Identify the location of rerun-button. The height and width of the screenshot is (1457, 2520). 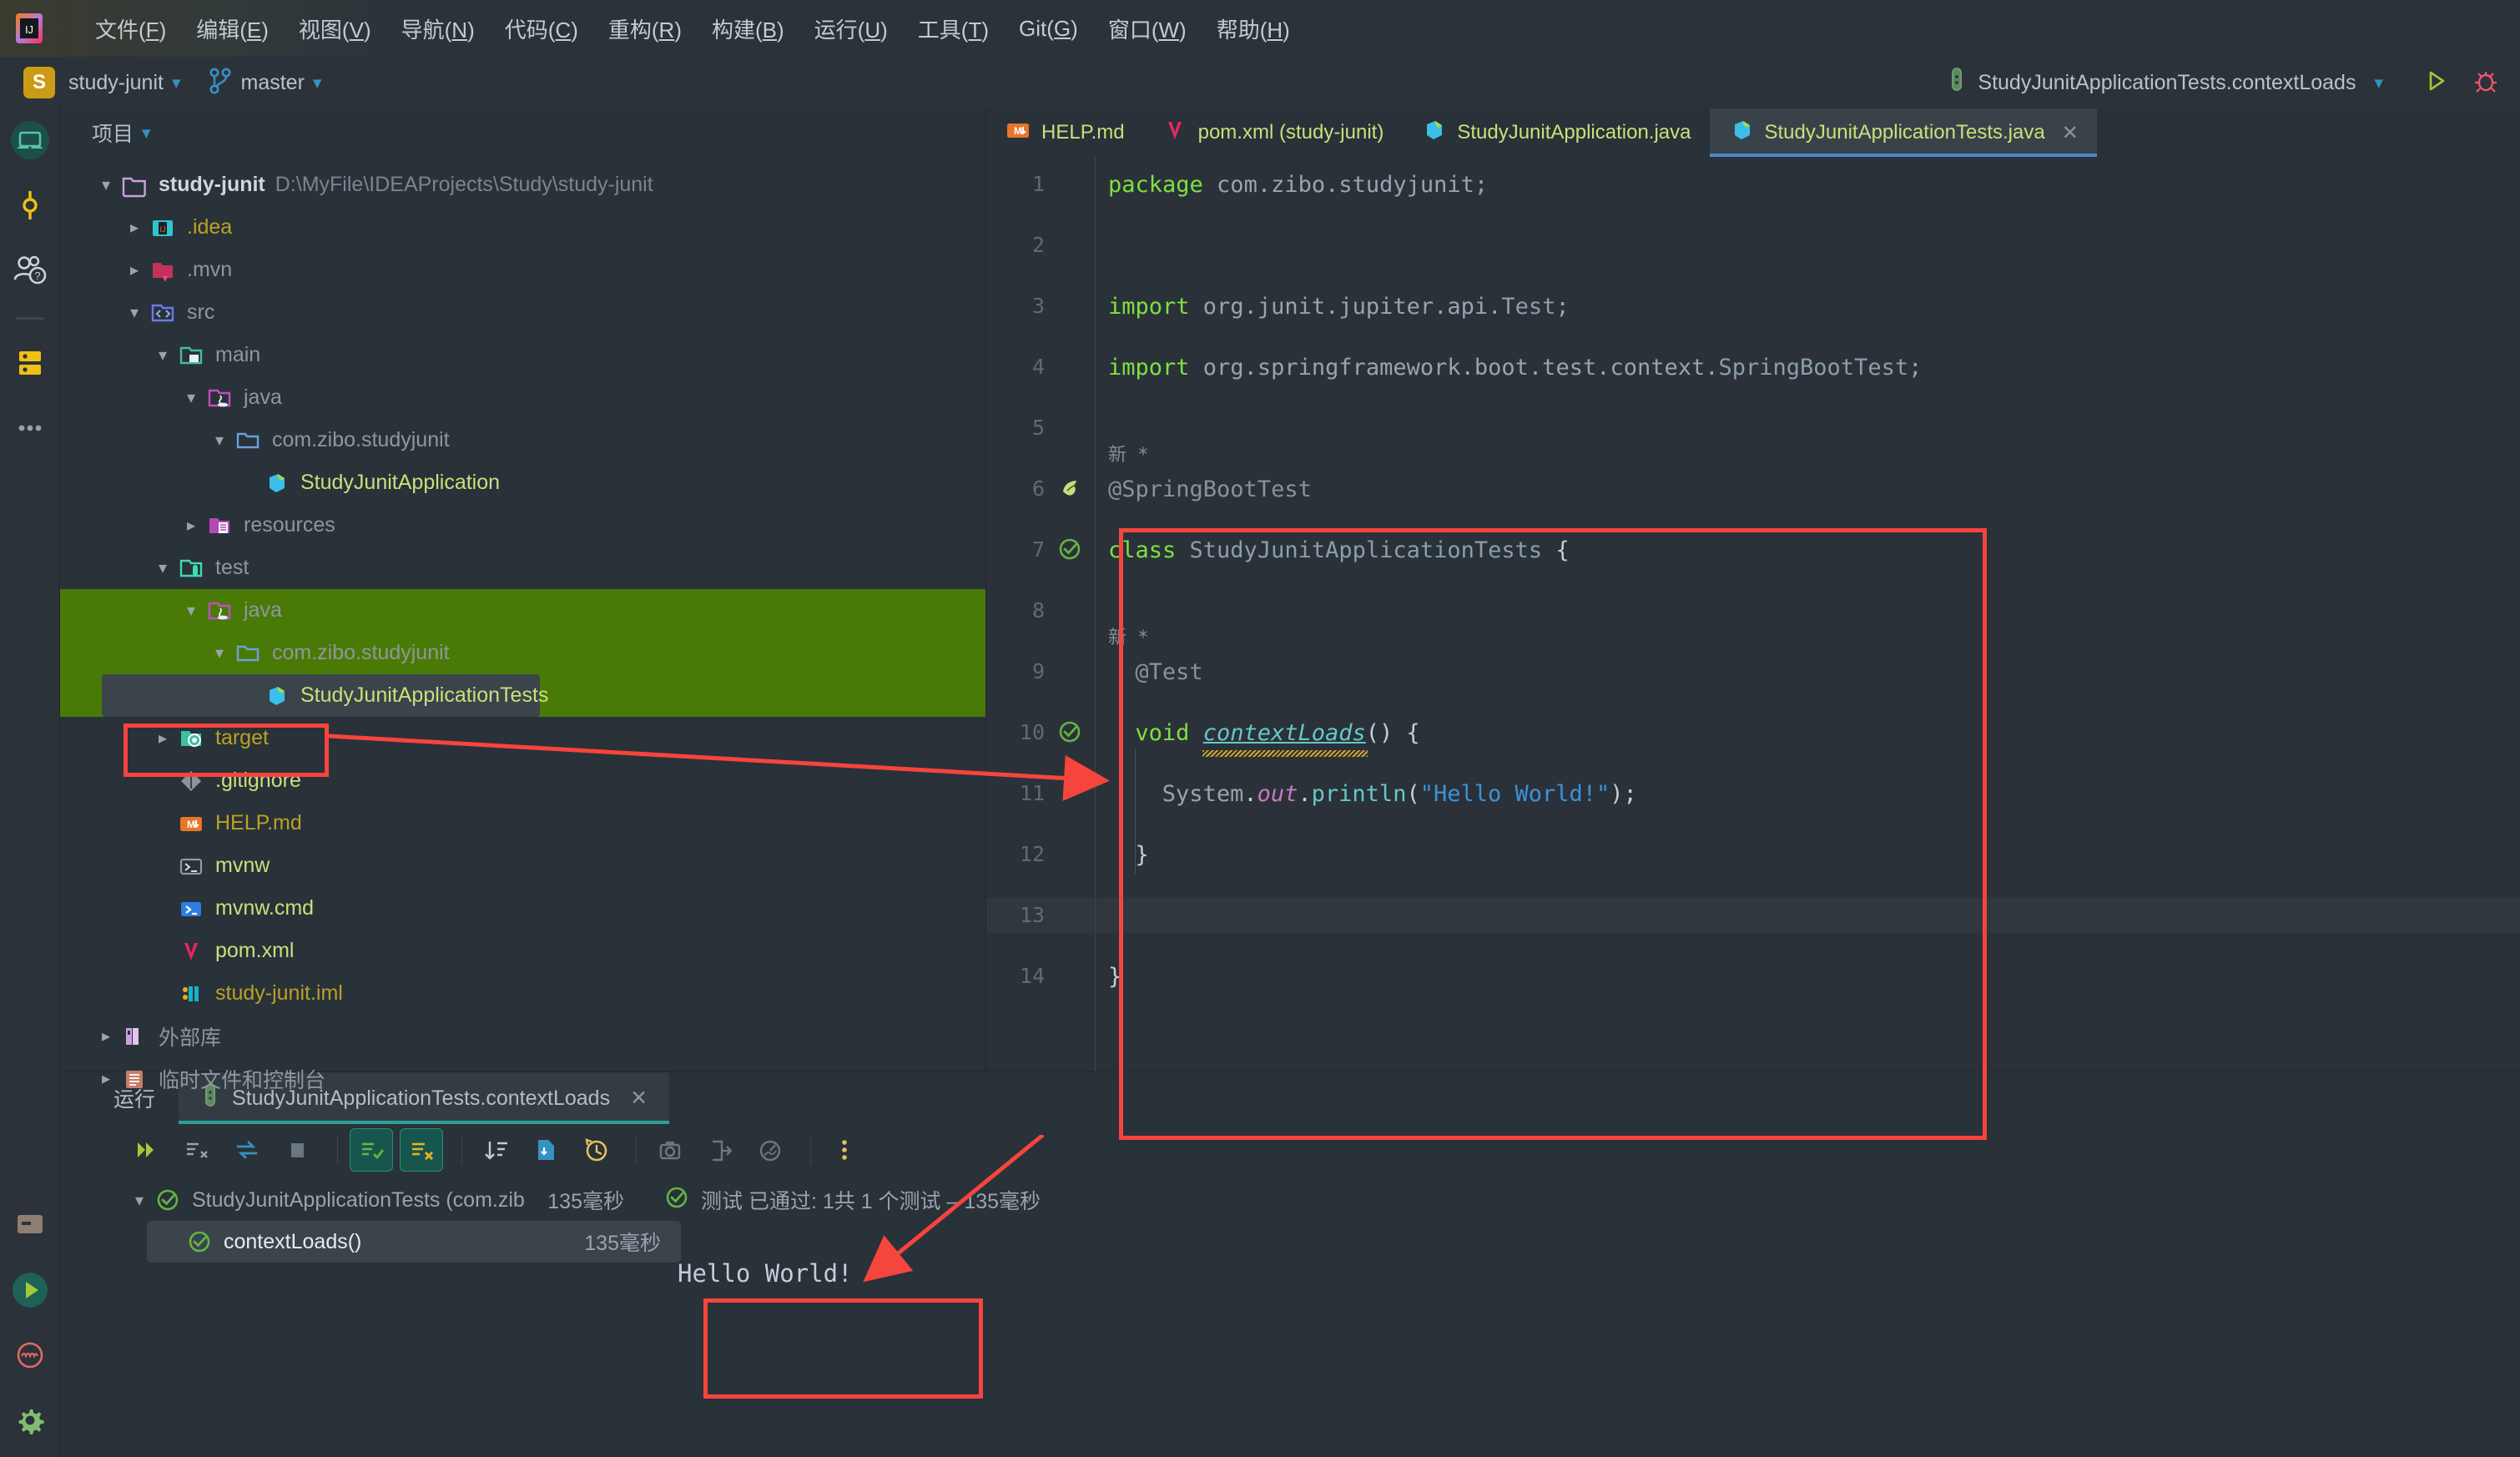
(147, 1150).